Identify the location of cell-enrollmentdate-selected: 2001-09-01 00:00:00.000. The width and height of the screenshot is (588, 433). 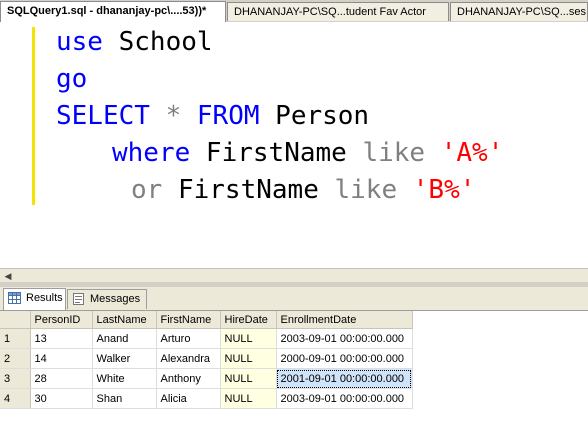
(344, 378).